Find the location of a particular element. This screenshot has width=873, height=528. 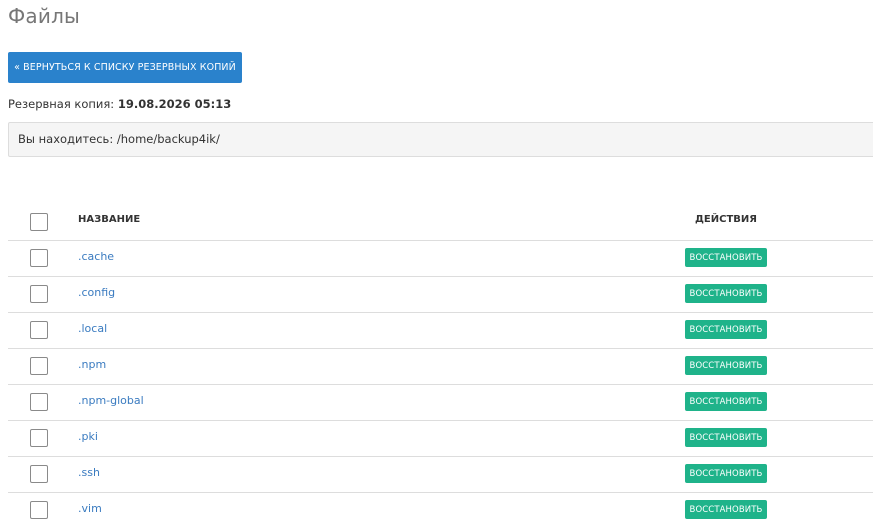

location-label: Вы находитесь: is located at coordinates (66, 139).